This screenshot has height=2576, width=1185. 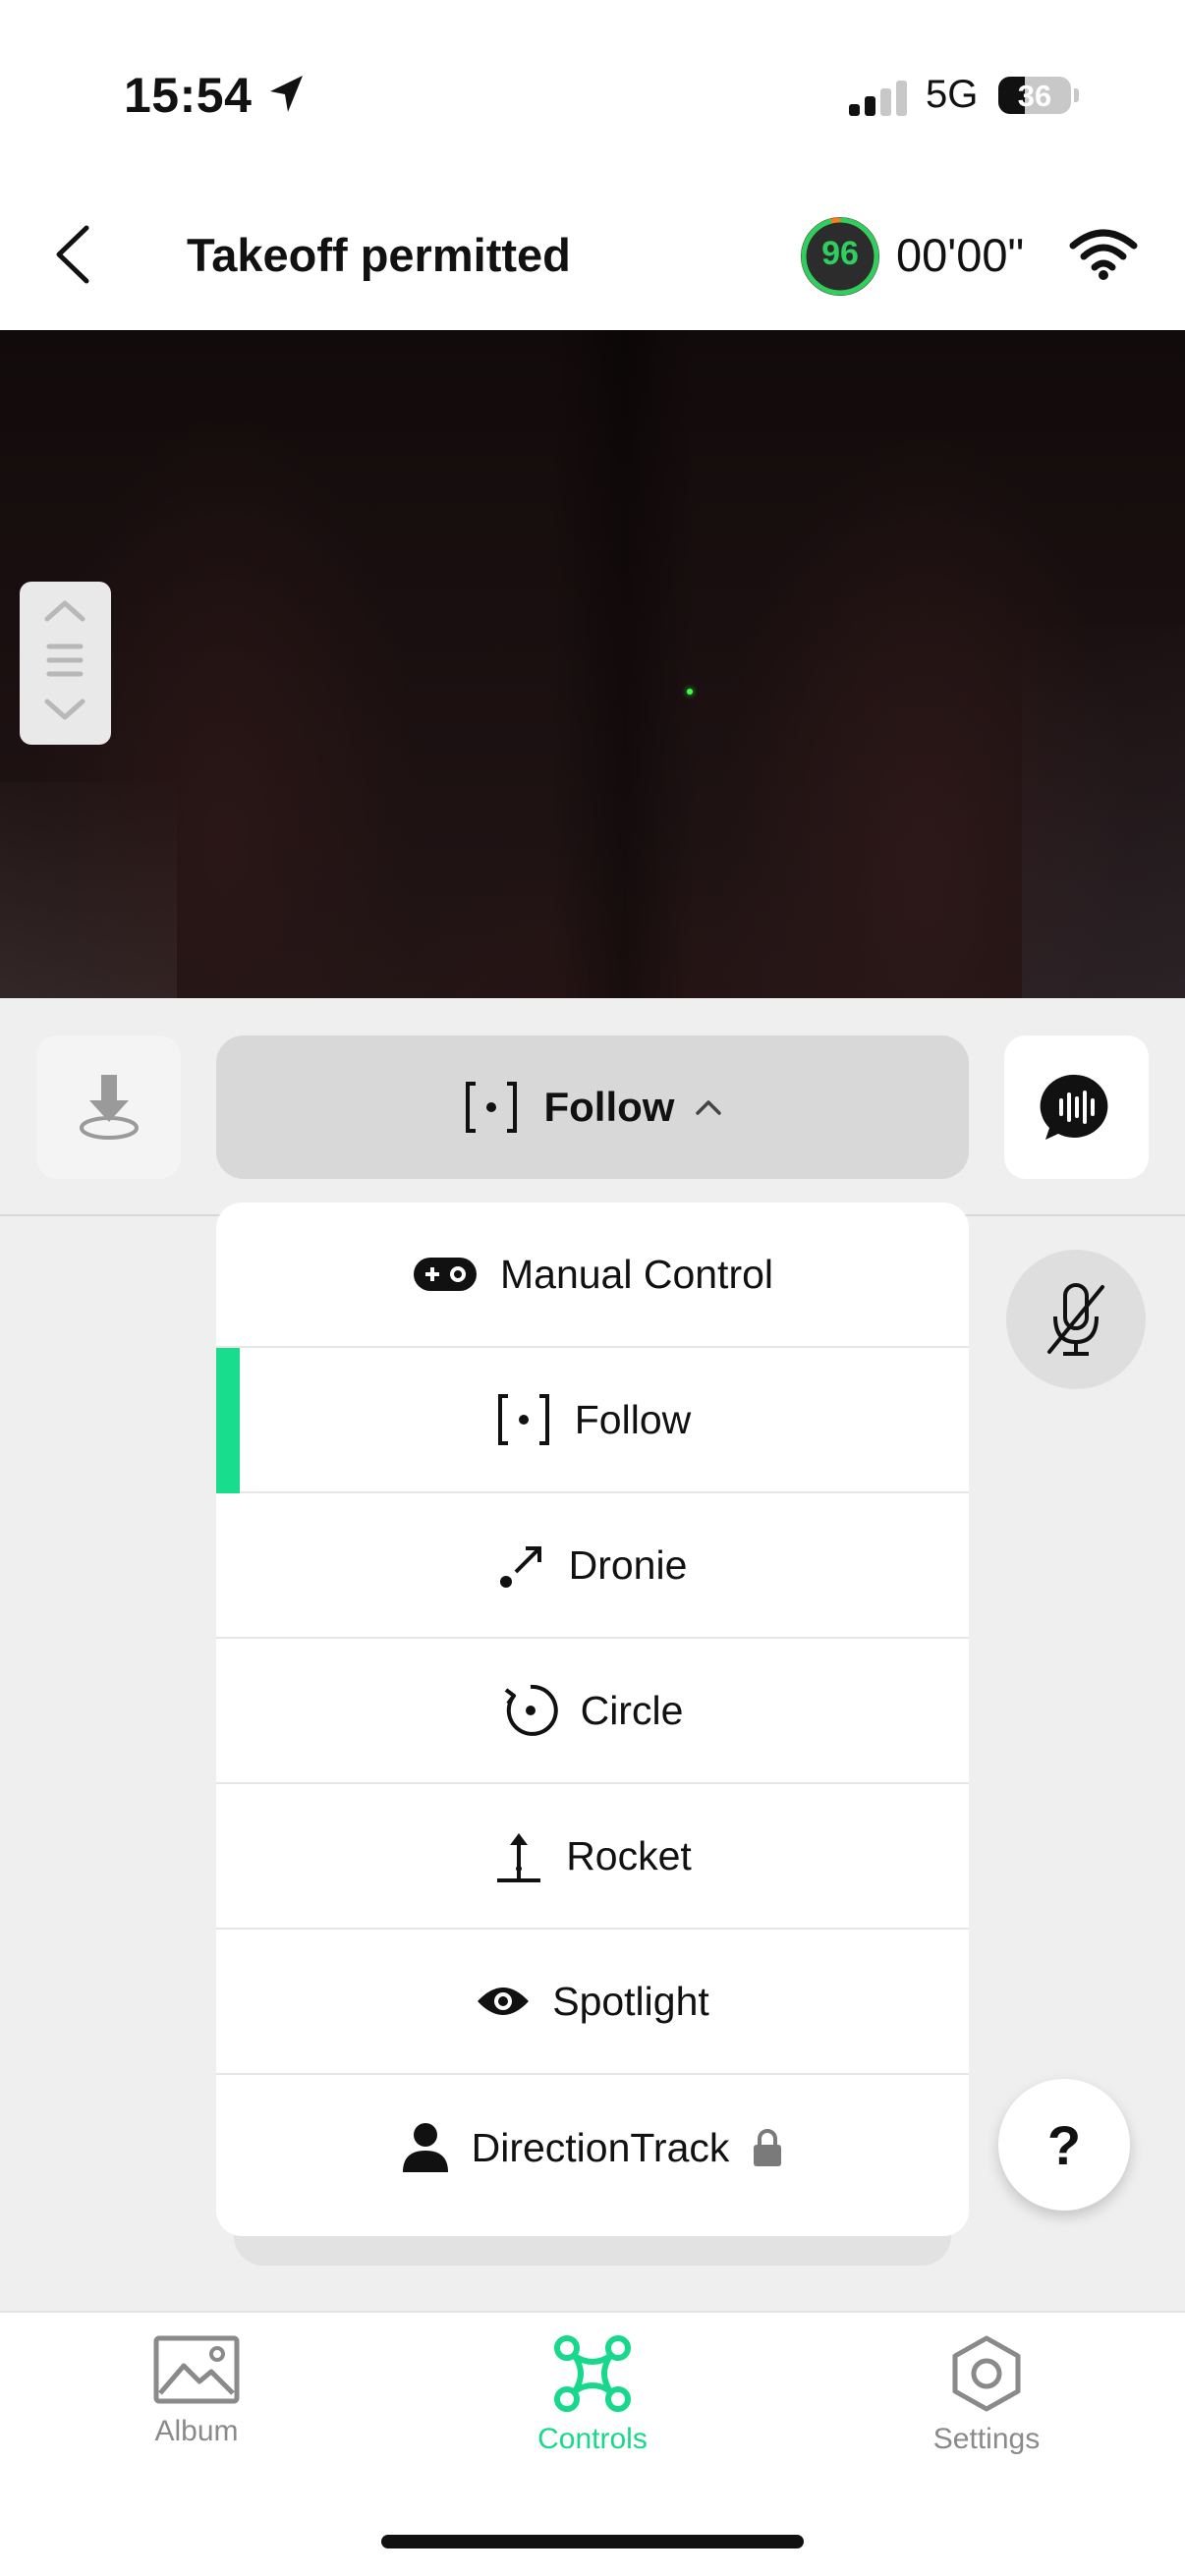 I want to click on menu-item-label: DirectionTrack, so click(x=600, y=2147).